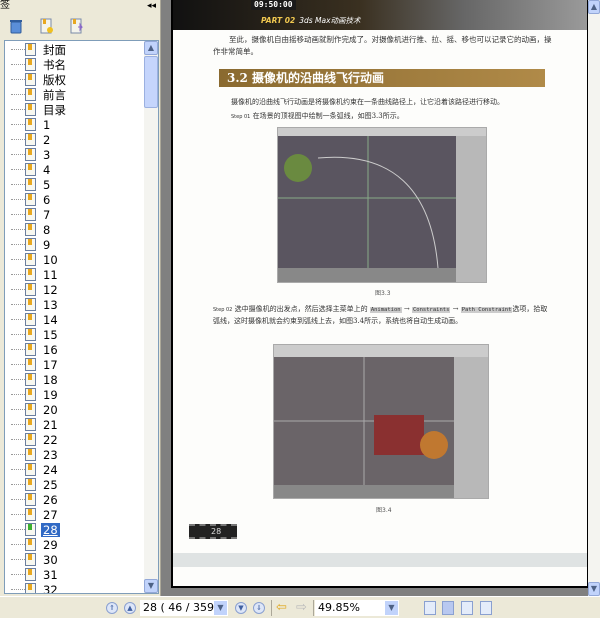 Image resolution: width=600 pixels, height=618 pixels. Describe the element at coordinates (32, 439) in the screenshot. I see `bookmark-item: 22` at that location.